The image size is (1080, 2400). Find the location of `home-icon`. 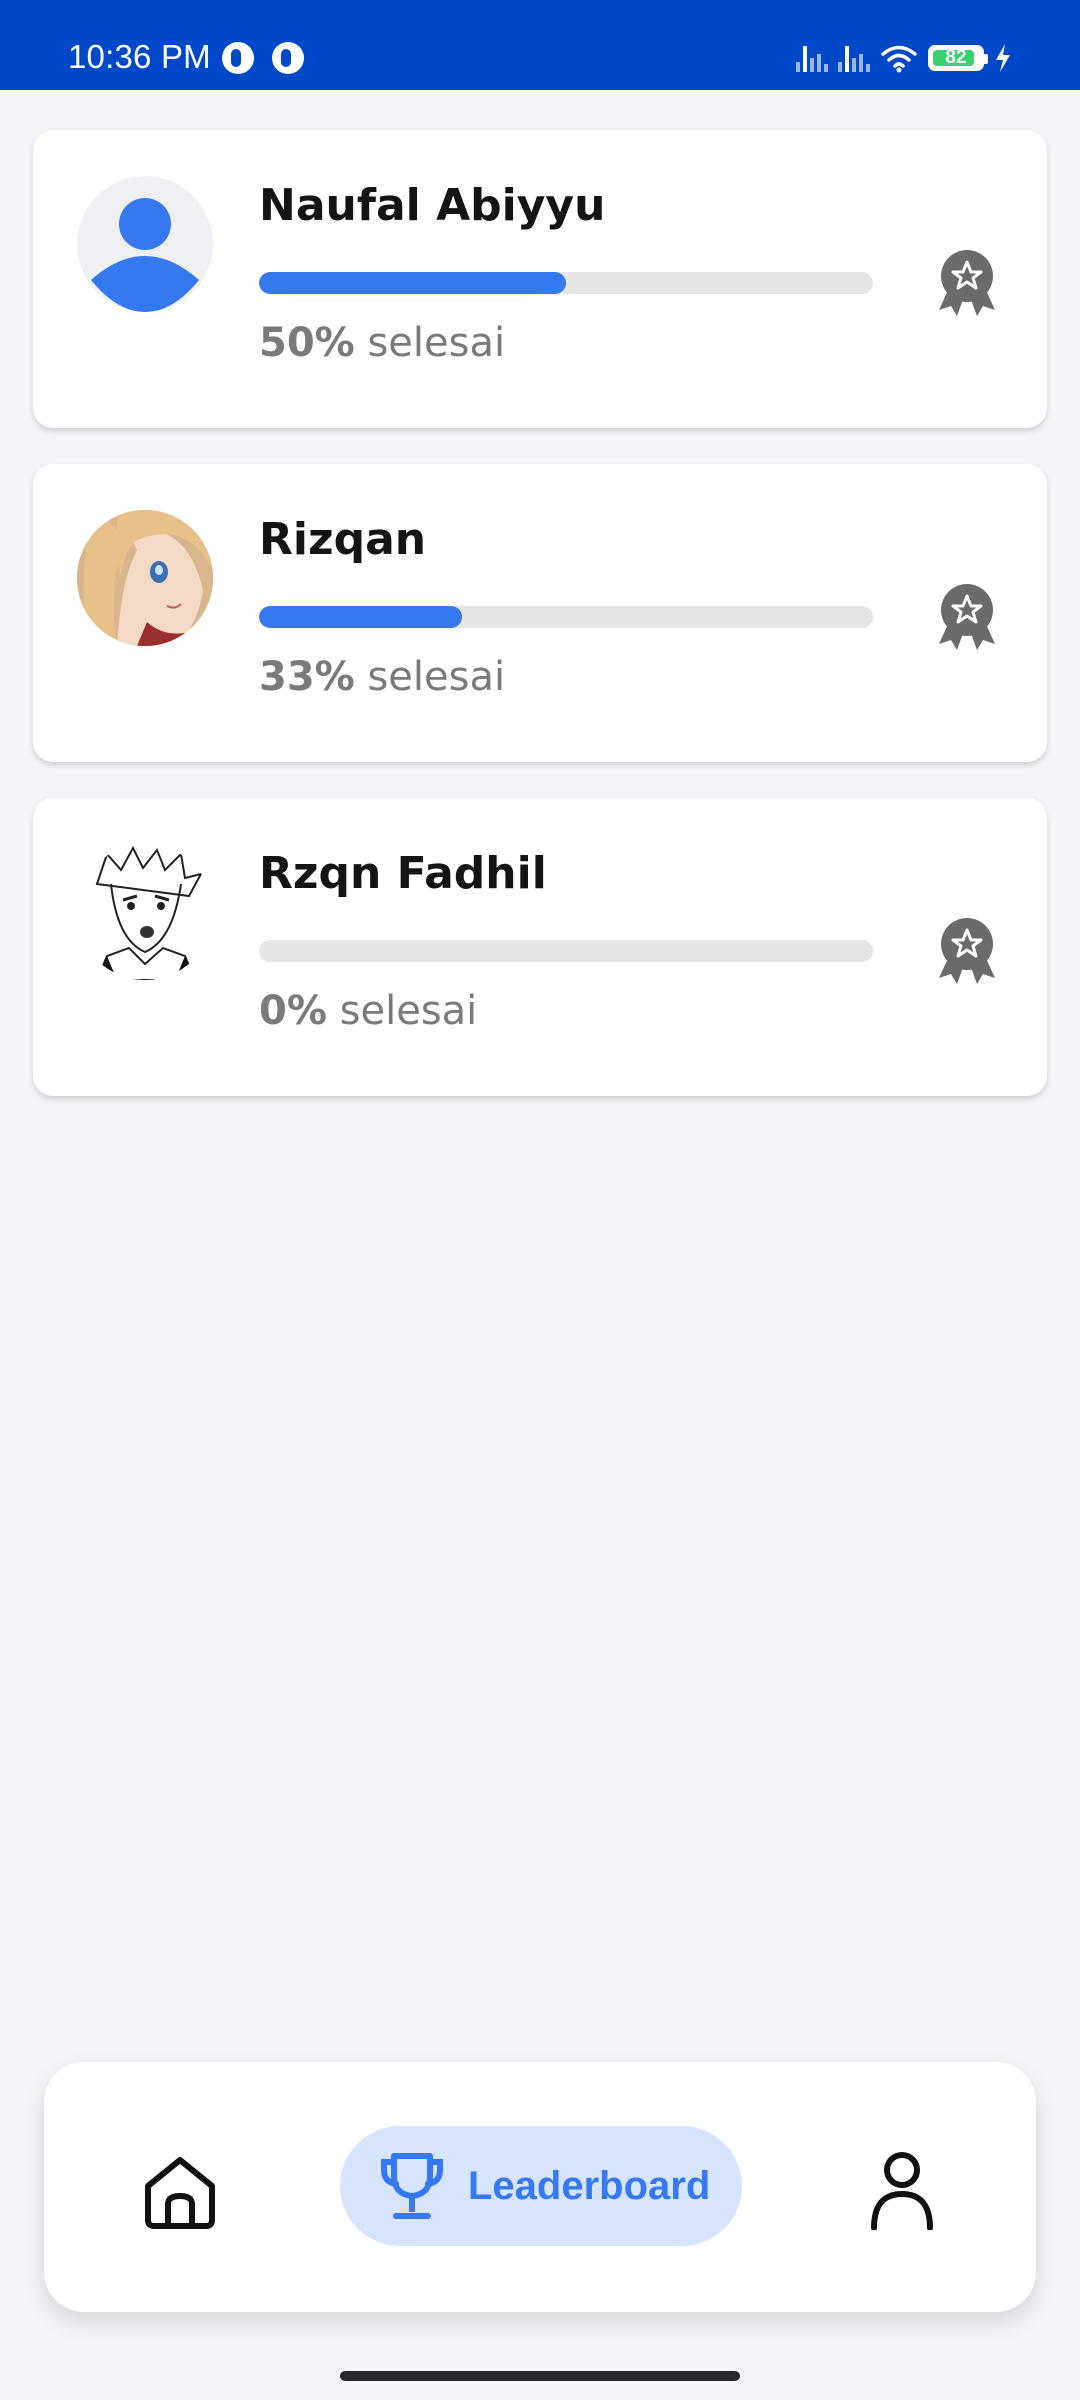

home-icon is located at coordinates (180, 2192).